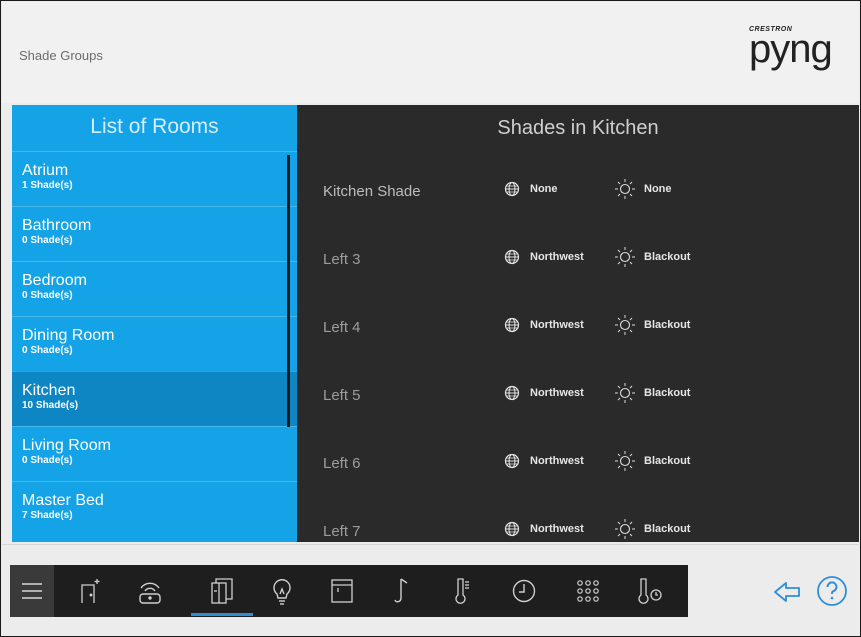 This screenshot has height=637, width=861. I want to click on room-item-master-bed: Master Bed 7 Shade(s), so click(154, 508).